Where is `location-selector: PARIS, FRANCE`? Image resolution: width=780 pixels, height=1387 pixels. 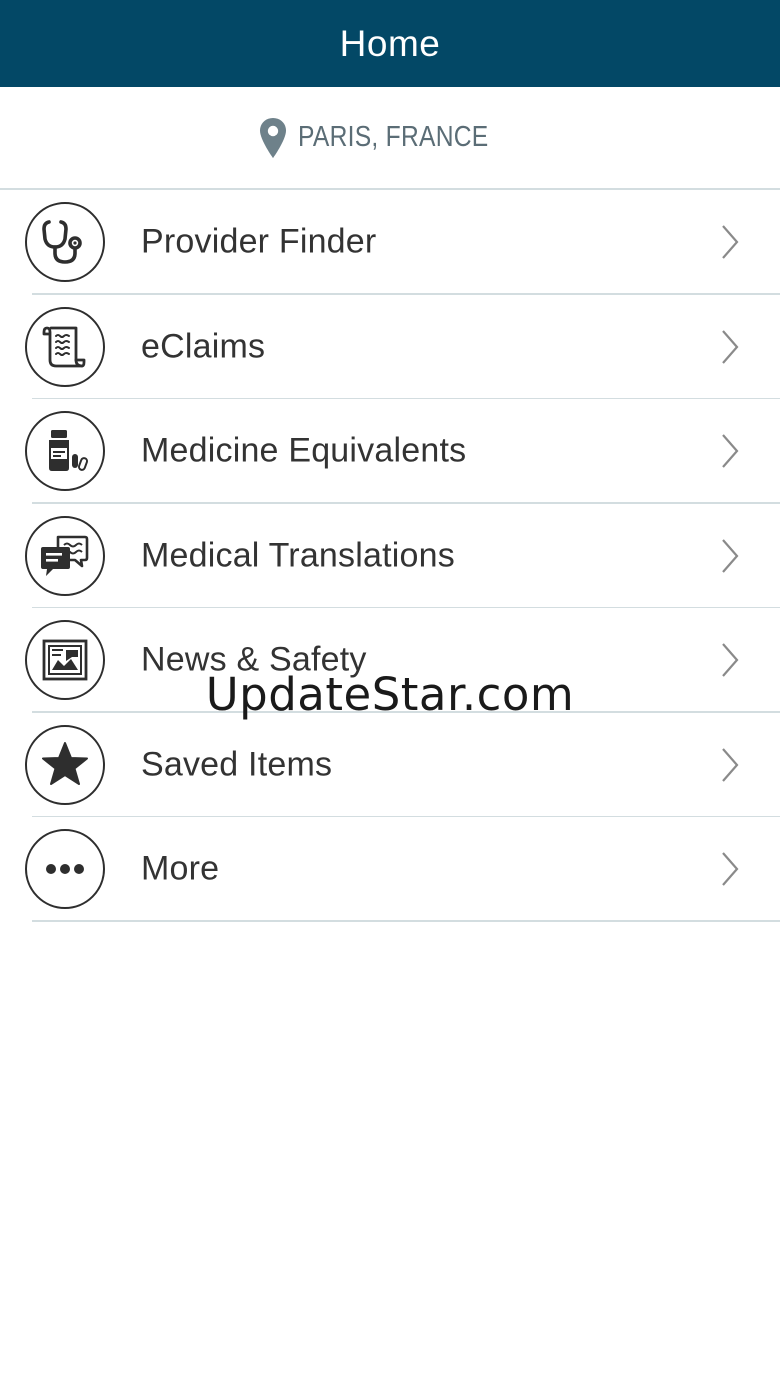 location-selector: PARIS, FRANCE is located at coordinates (390, 138).